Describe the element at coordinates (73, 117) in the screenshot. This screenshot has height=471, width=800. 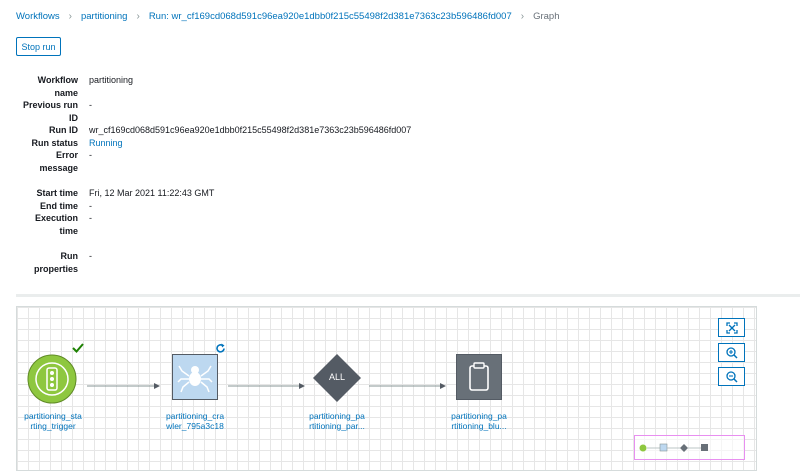
I see `detail-label: ID` at that location.